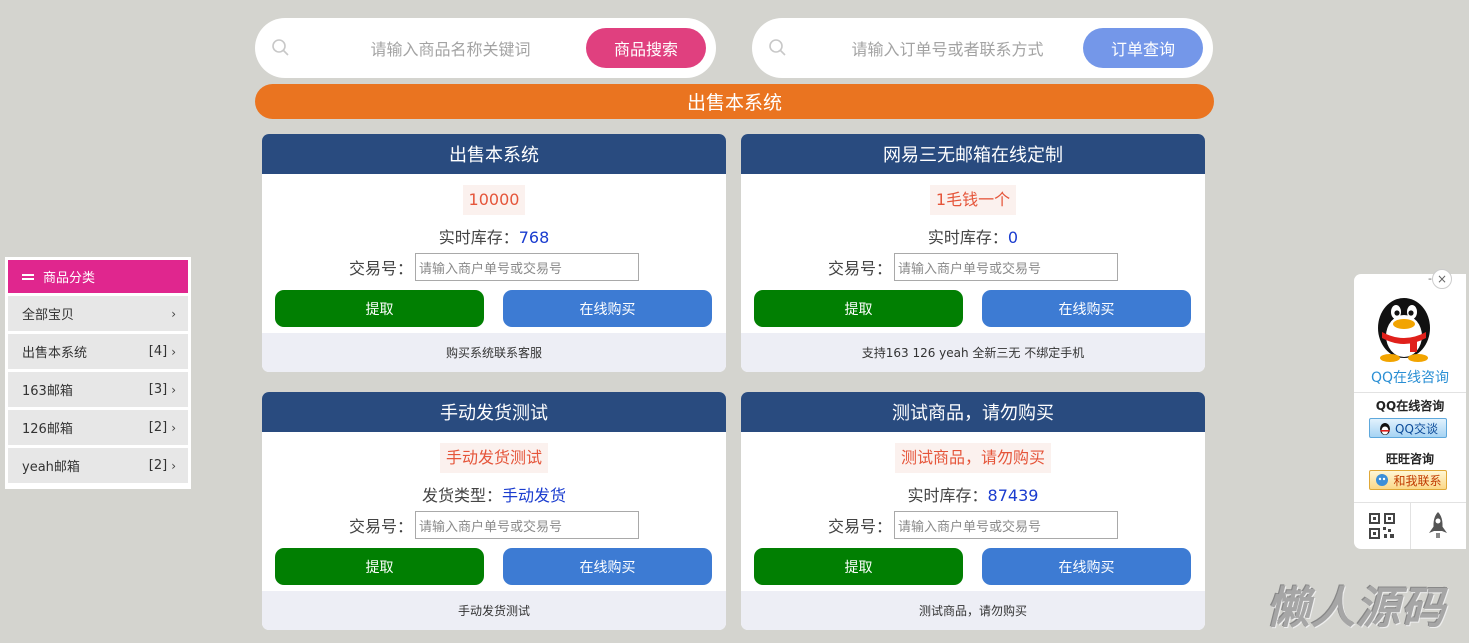 The width and height of the screenshot is (1469, 643). What do you see at coordinates (493, 458) in the screenshot?
I see `product-price: 手动发货测试` at bounding box center [493, 458].